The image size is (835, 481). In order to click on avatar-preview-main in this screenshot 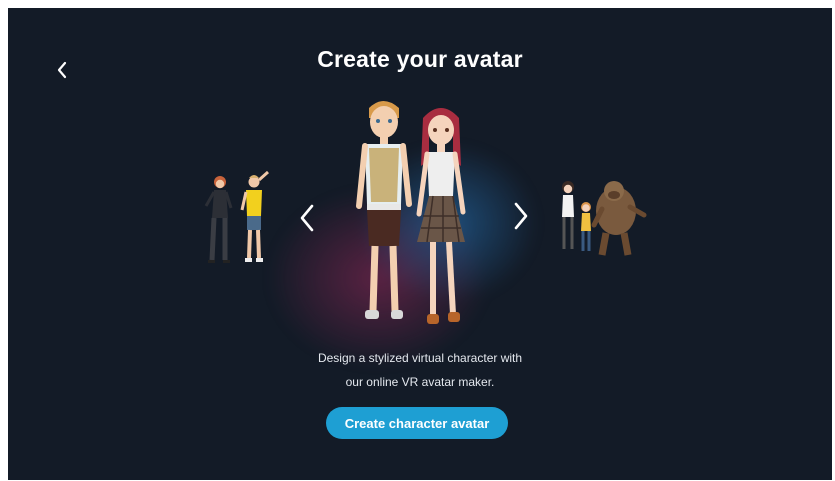, I will do `click(418, 218)`.